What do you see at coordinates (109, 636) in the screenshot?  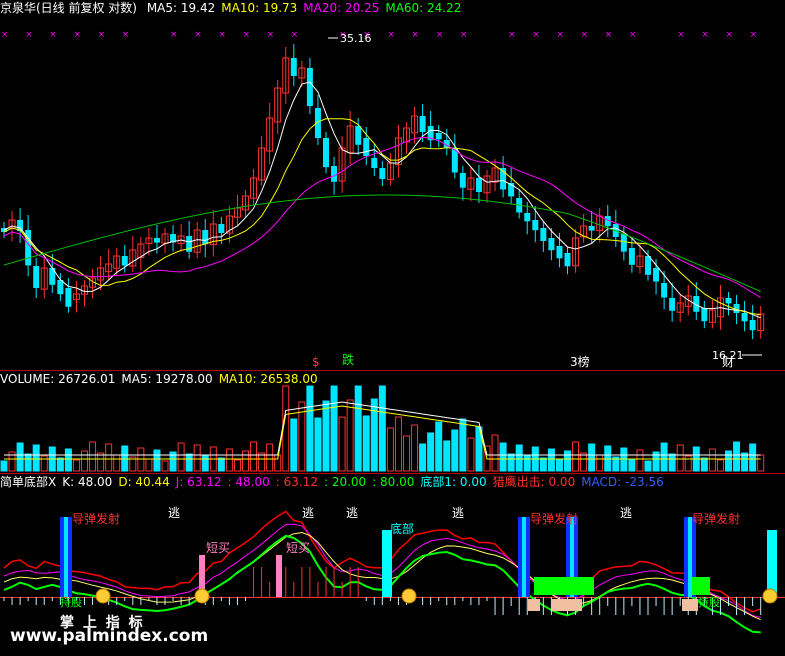 I see `watermark-url: www.palmindex.com` at bounding box center [109, 636].